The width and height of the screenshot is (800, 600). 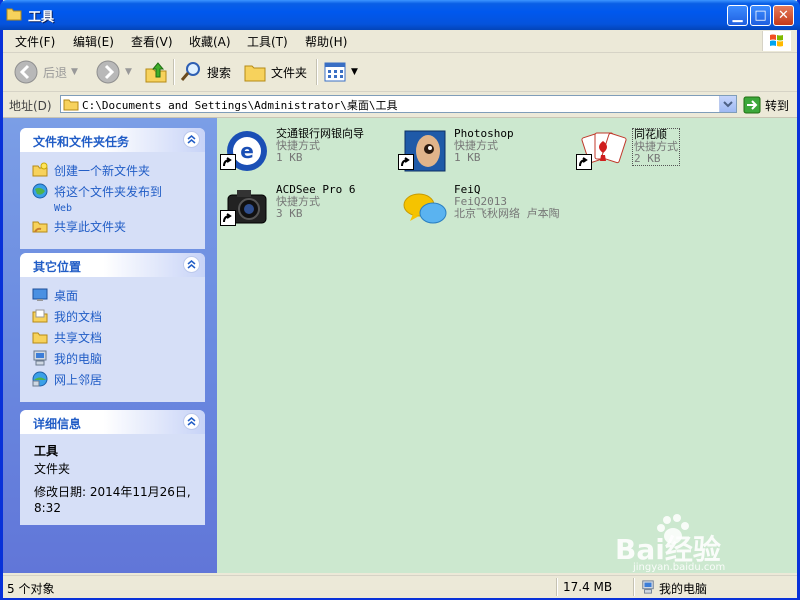 I want to click on task-share-folder: 共享此文件夹, so click(x=113, y=226).